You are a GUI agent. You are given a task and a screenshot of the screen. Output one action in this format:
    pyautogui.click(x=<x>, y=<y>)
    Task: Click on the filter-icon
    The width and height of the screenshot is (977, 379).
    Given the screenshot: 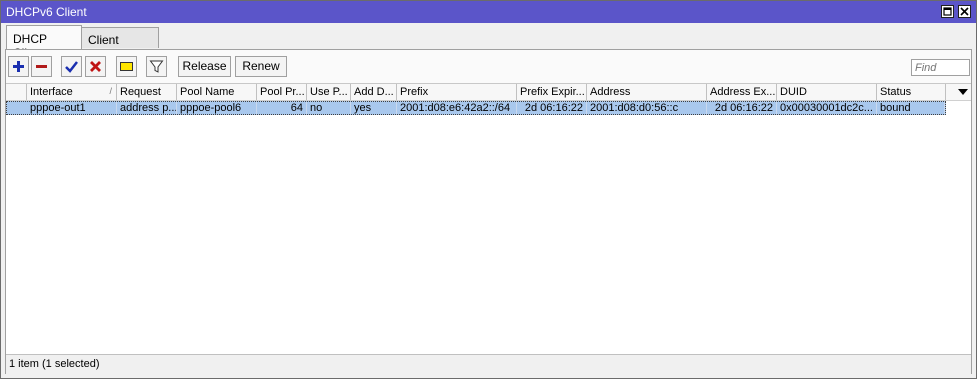 What is the action you would take?
    pyautogui.click(x=156, y=66)
    